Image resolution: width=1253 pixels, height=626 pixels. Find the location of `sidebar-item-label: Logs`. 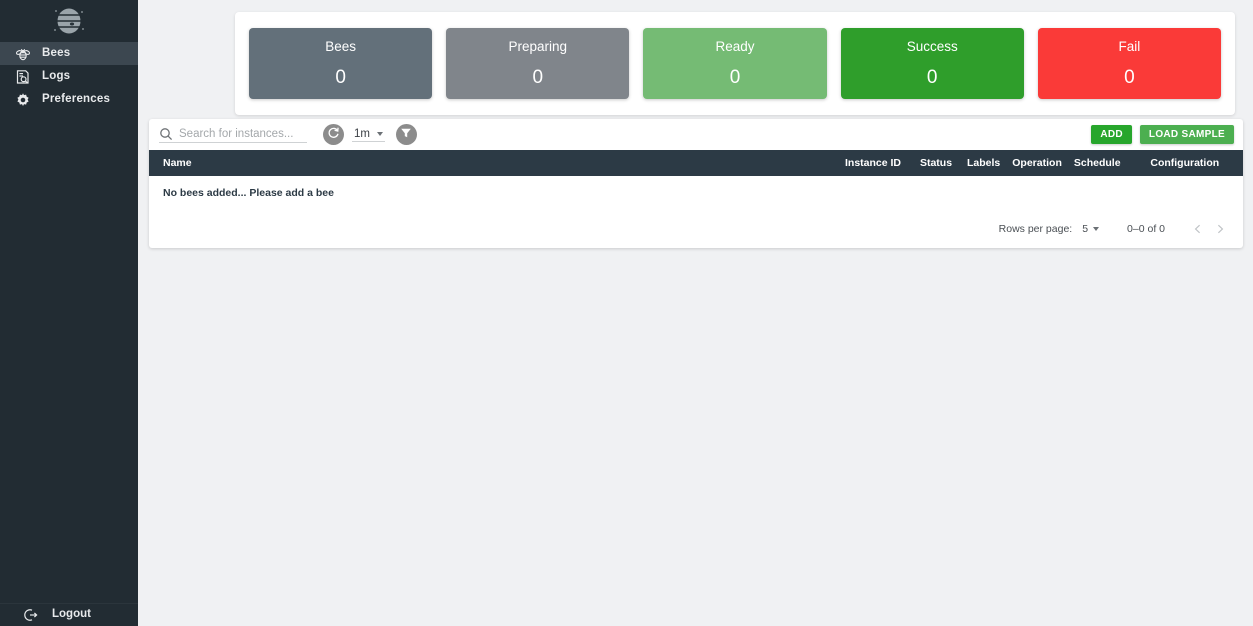

sidebar-item-label: Logs is located at coordinates (56, 75).